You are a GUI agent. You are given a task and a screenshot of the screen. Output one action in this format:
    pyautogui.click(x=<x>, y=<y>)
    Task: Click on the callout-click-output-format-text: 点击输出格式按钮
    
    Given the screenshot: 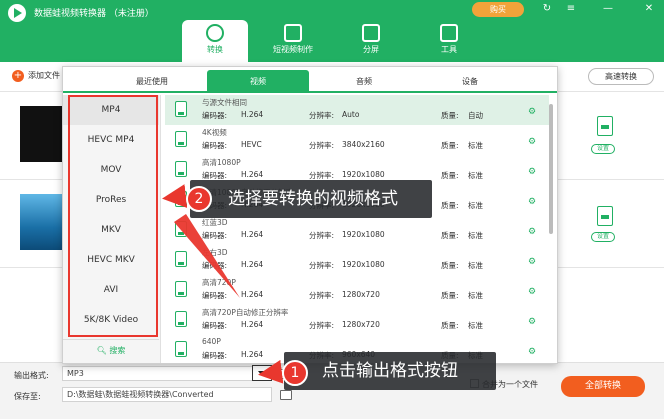 What is the action you would take?
    pyautogui.click(x=390, y=371)
    